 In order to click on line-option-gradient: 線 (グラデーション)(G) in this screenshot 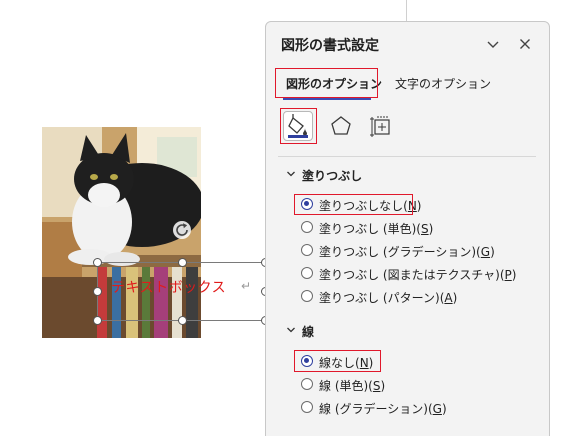, I will do `click(374, 408)`.